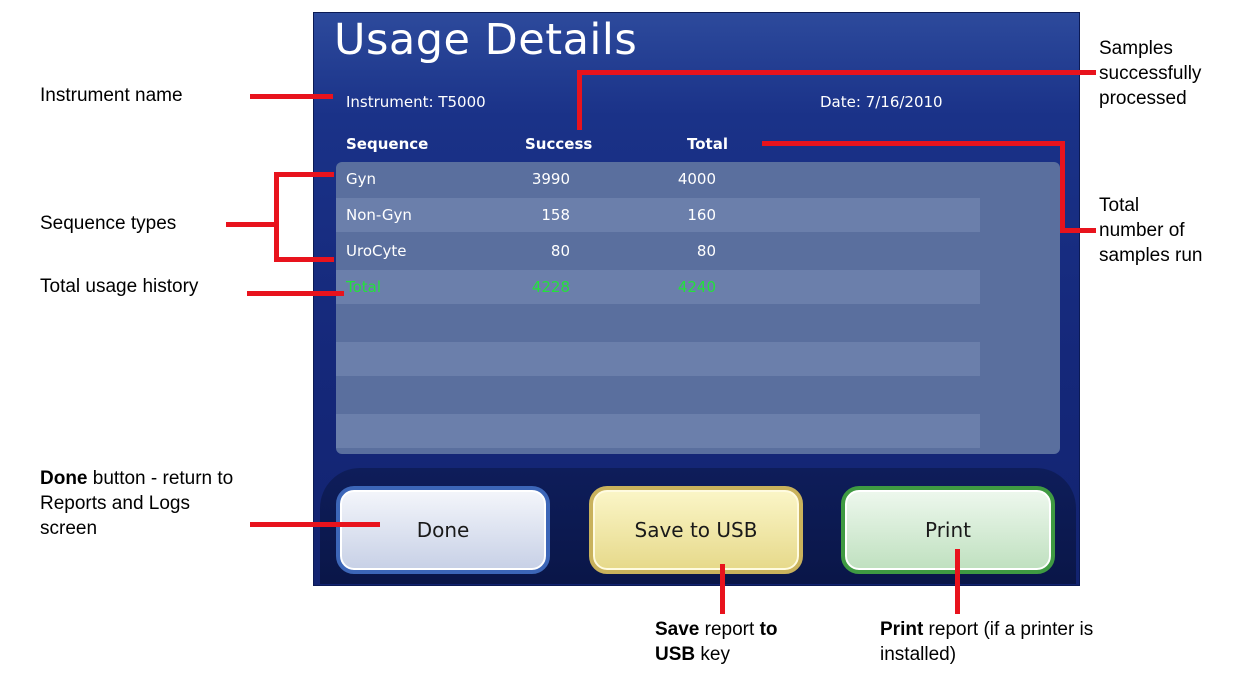 The height and width of the screenshot is (675, 1248). What do you see at coordinates (696, 530) in the screenshot?
I see `save-to-usb-button: Save to USB` at bounding box center [696, 530].